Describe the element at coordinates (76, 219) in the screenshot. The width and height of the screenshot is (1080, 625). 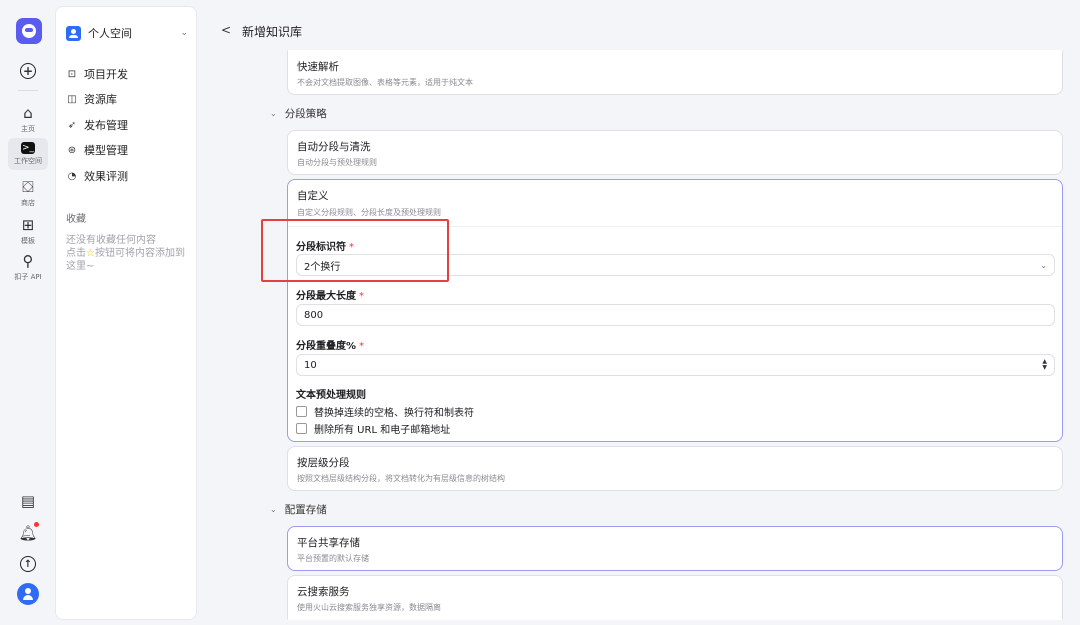
I see `favorites-title: 收藏` at that location.